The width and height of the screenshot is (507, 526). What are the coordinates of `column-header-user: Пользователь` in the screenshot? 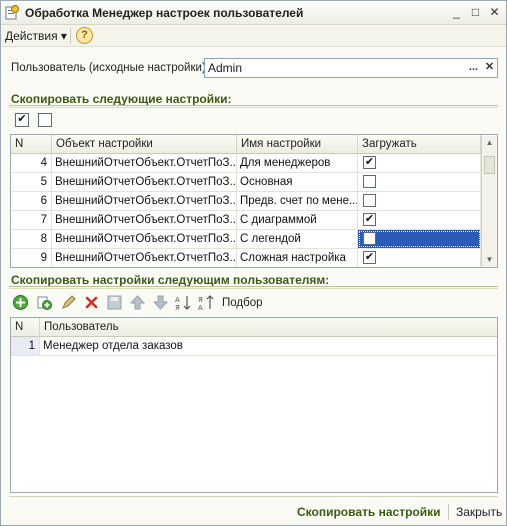 It's located at (268, 327).